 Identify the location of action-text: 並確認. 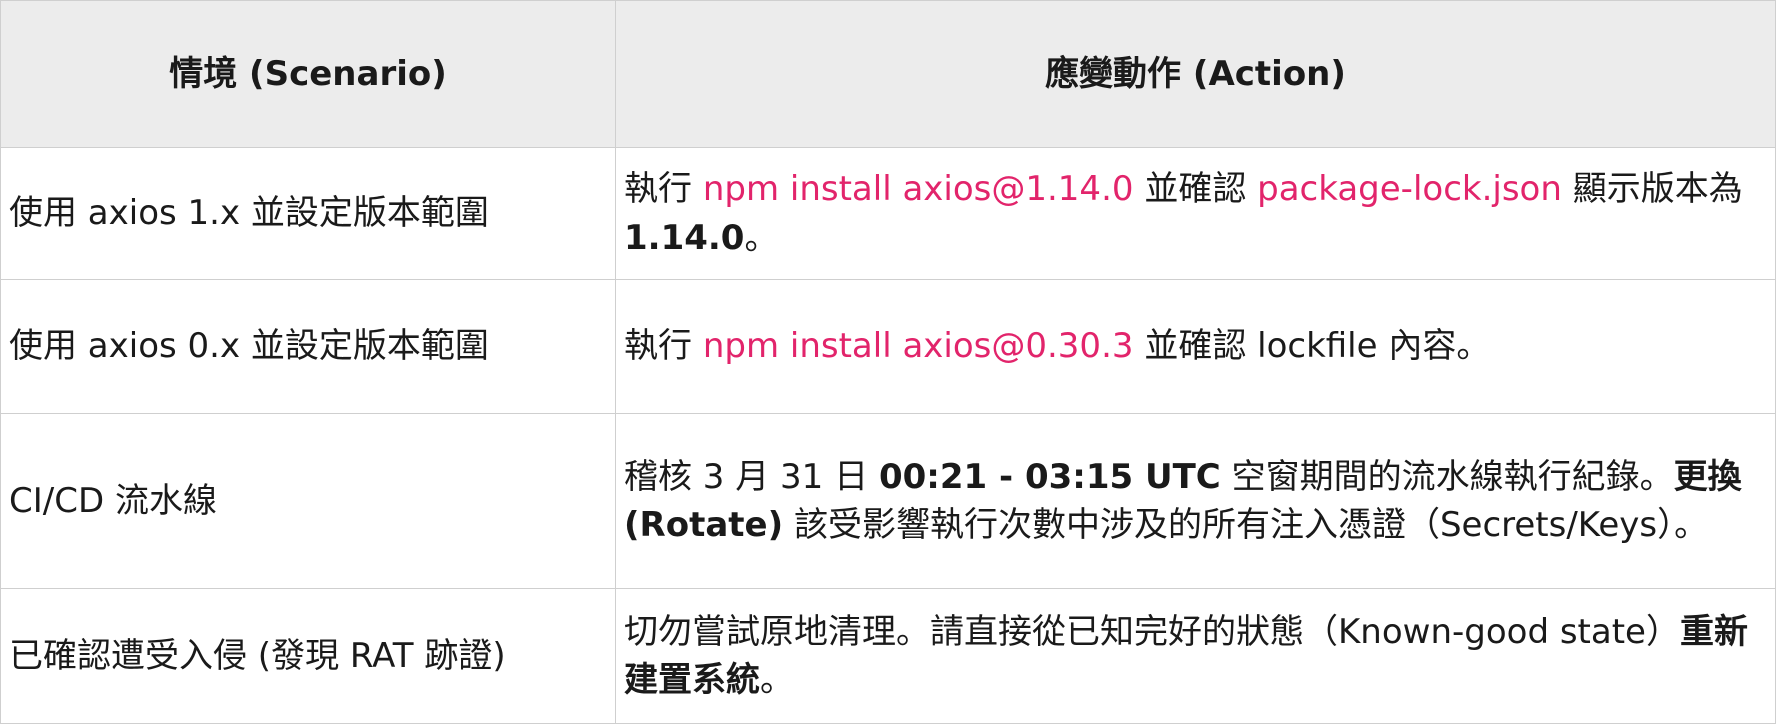
(1195, 189).